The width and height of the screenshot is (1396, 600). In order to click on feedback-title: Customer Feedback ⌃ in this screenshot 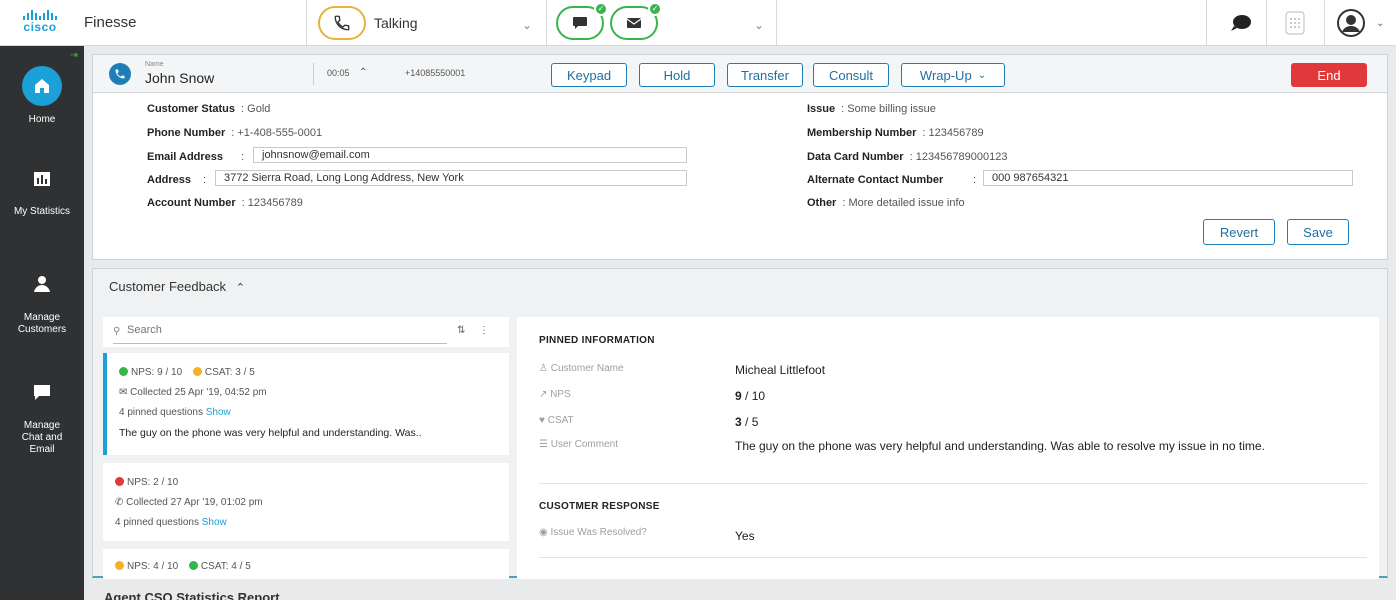, I will do `click(177, 286)`.